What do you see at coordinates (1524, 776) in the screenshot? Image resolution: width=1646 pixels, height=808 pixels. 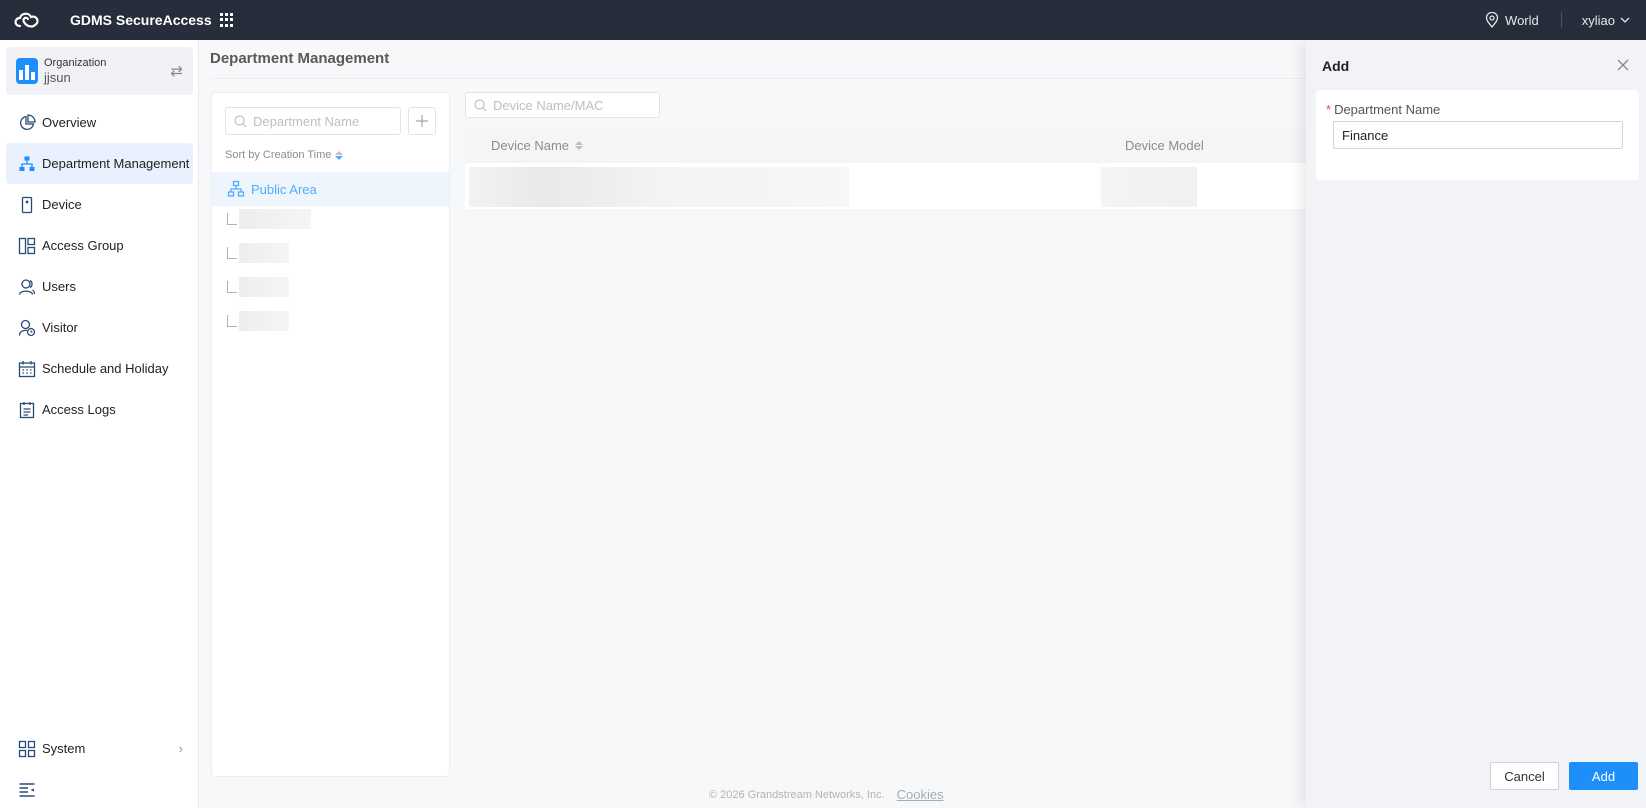 I see `cancel-button: Cancel` at bounding box center [1524, 776].